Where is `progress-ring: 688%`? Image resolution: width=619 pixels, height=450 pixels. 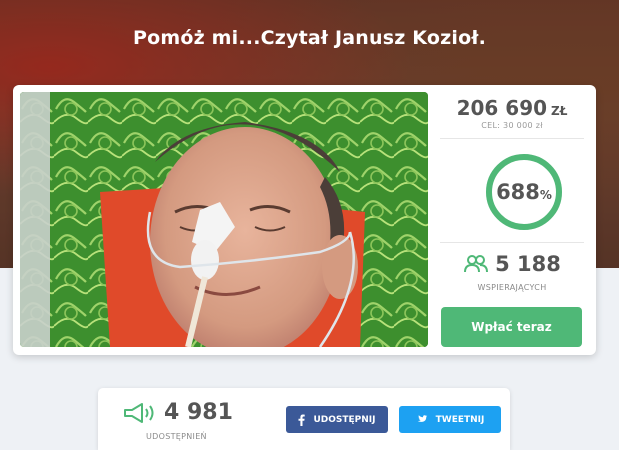 progress-ring: 688% is located at coordinates (524, 192).